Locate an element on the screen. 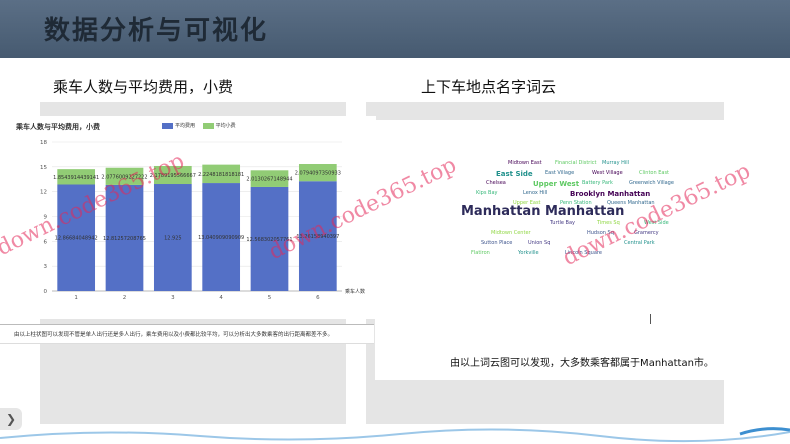 The image size is (790, 444). wordcloud-word: Chelsea is located at coordinates (496, 183).